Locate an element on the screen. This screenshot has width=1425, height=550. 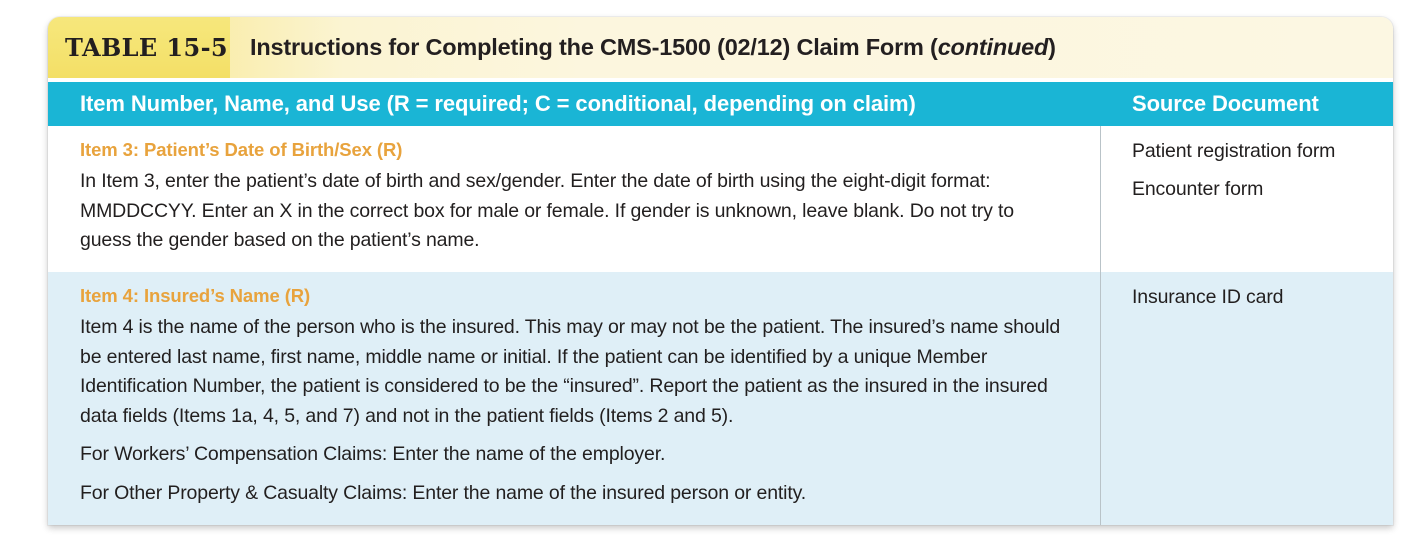
source-document-entry: Patient registration form is located at coordinates (1234, 151).